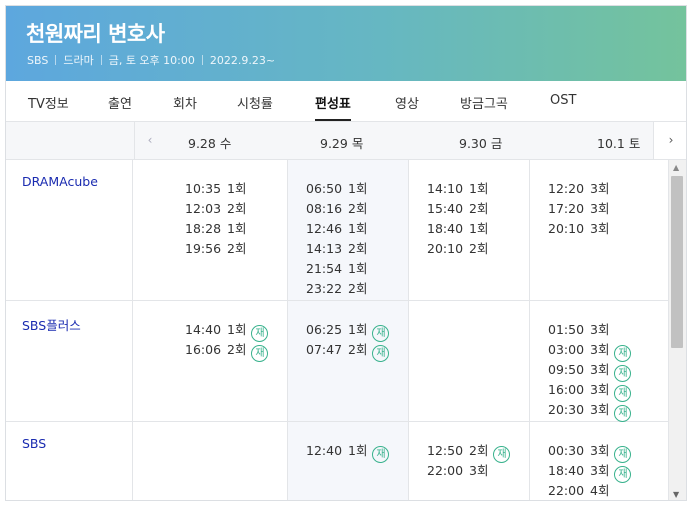  I want to click on date-label: 9.28 수, so click(209, 142).